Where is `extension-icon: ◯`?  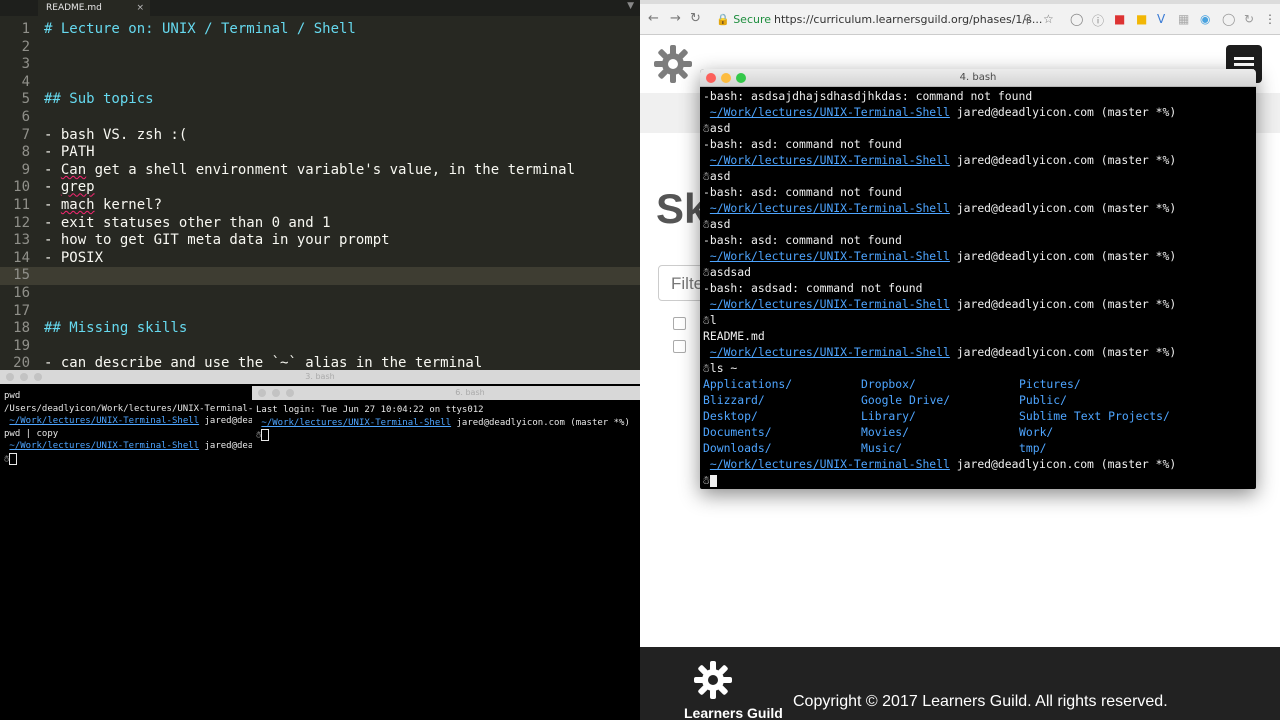 extension-icon: ◯ is located at coordinates (1076, 19).